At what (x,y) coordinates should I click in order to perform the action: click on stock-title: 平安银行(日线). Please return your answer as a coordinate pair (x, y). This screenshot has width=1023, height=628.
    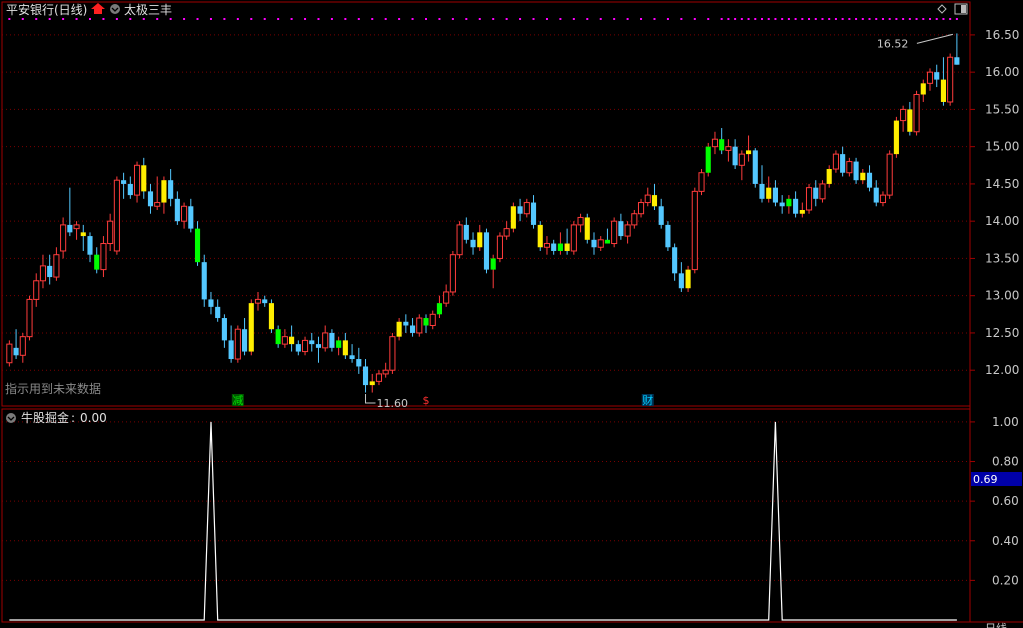
    Looking at the image, I should click on (46, 9).